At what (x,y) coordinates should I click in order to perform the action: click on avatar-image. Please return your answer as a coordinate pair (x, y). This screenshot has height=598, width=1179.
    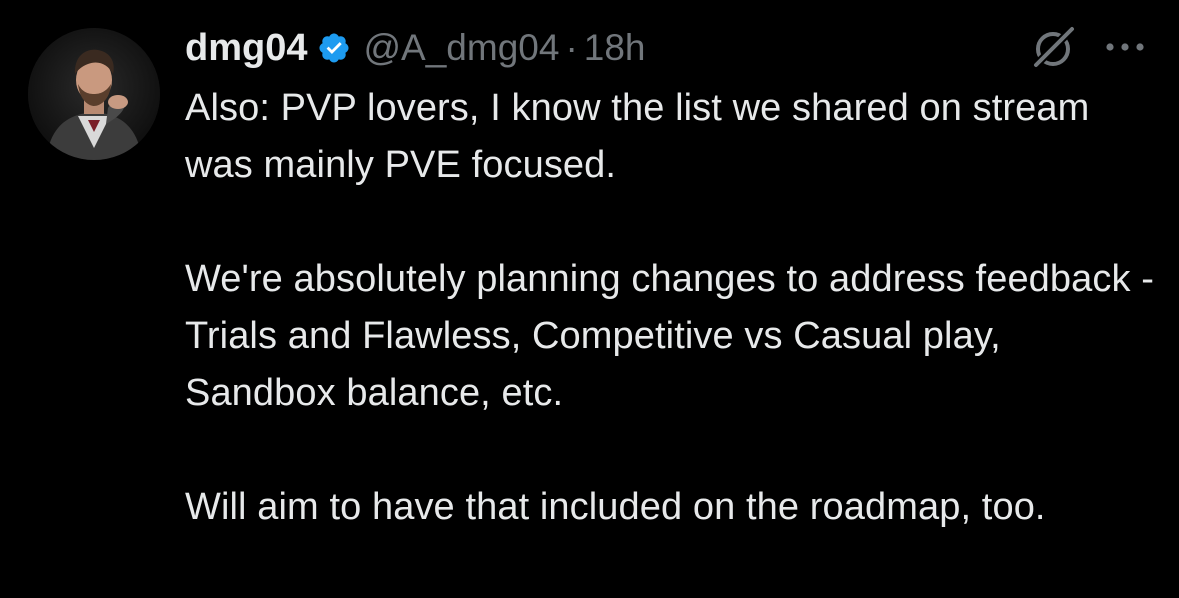
    Looking at the image, I should click on (94, 94).